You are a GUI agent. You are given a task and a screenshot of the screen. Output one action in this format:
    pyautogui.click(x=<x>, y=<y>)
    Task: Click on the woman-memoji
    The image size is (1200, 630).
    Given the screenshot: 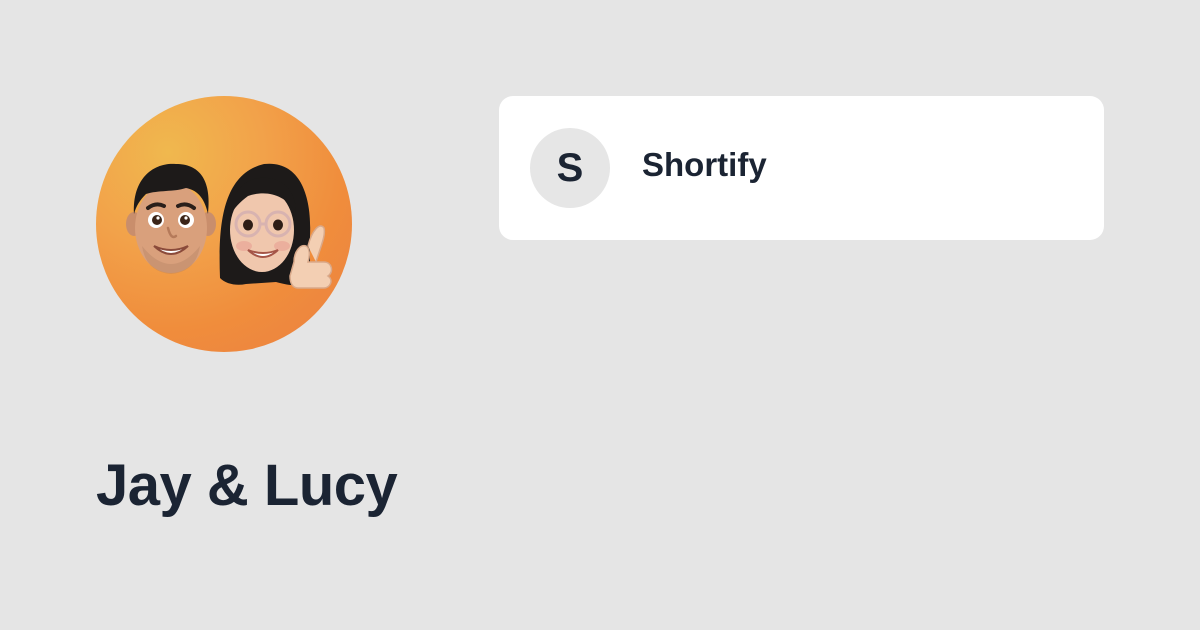 What is the action you would take?
    pyautogui.click(x=276, y=226)
    